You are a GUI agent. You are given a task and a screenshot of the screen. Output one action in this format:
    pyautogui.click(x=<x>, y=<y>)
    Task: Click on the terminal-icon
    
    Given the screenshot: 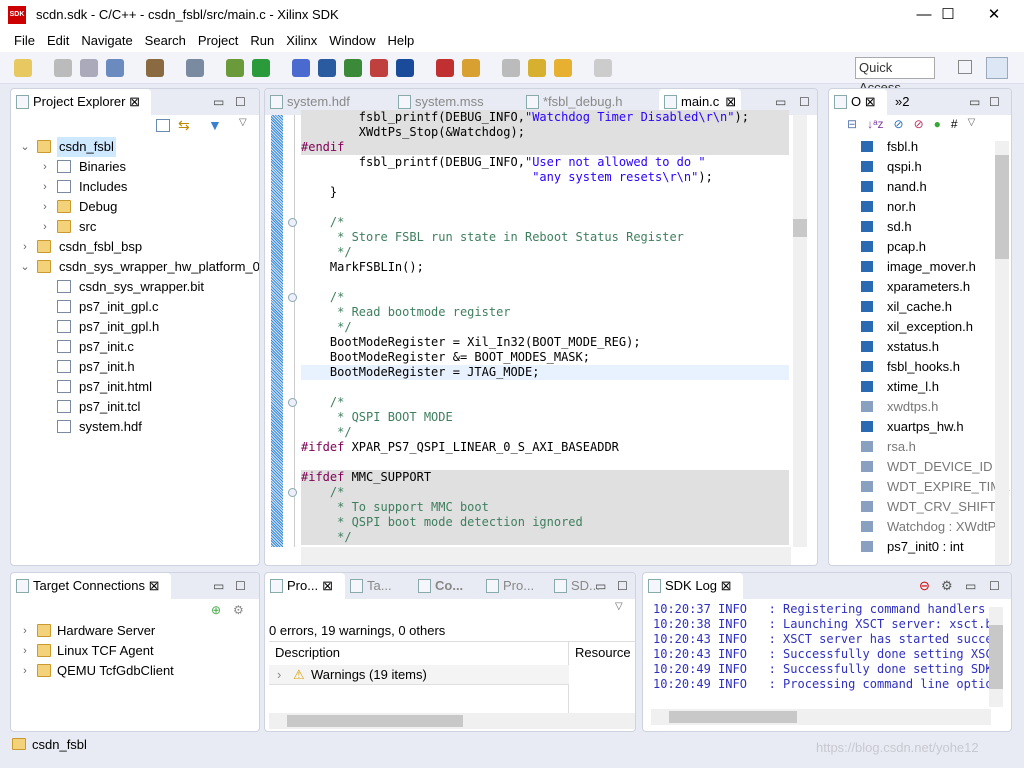 What is the action you would take?
    pyautogui.click(x=327, y=68)
    